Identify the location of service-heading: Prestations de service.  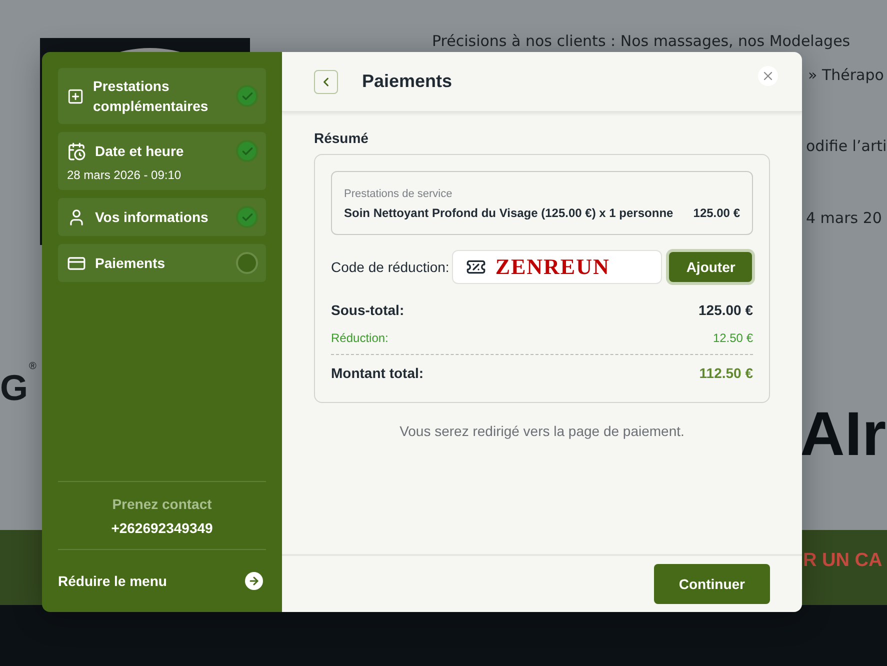
(399, 194).